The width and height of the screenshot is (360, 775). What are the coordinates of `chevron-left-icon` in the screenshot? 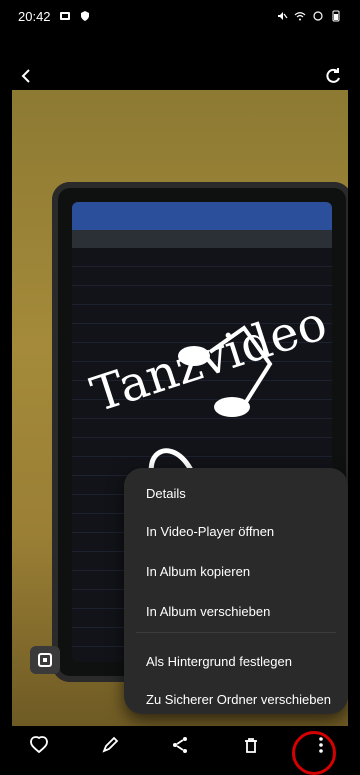 It's located at (25, 76).